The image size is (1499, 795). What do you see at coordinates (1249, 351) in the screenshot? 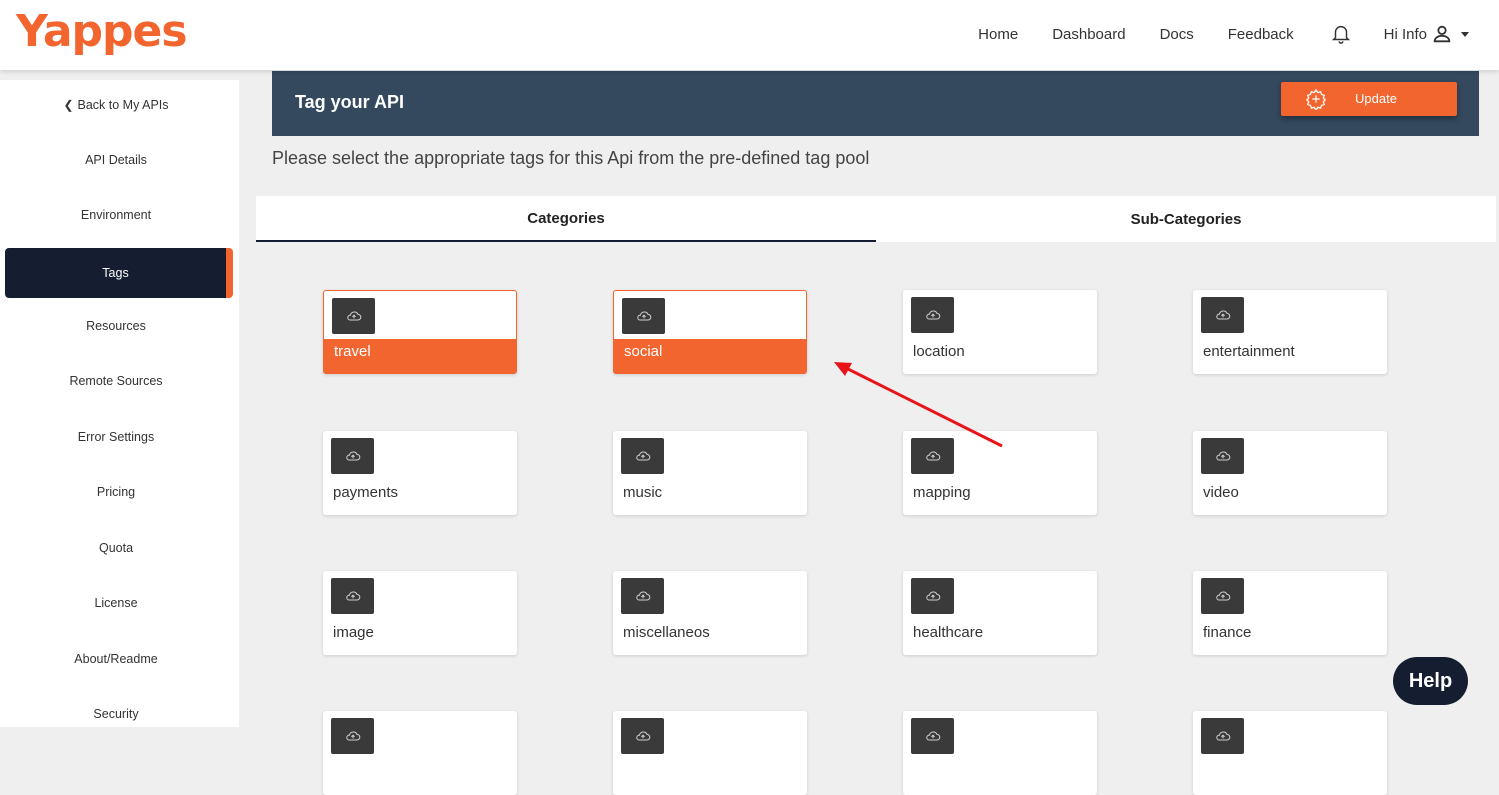
I see `tag-label: entertainment` at bounding box center [1249, 351].